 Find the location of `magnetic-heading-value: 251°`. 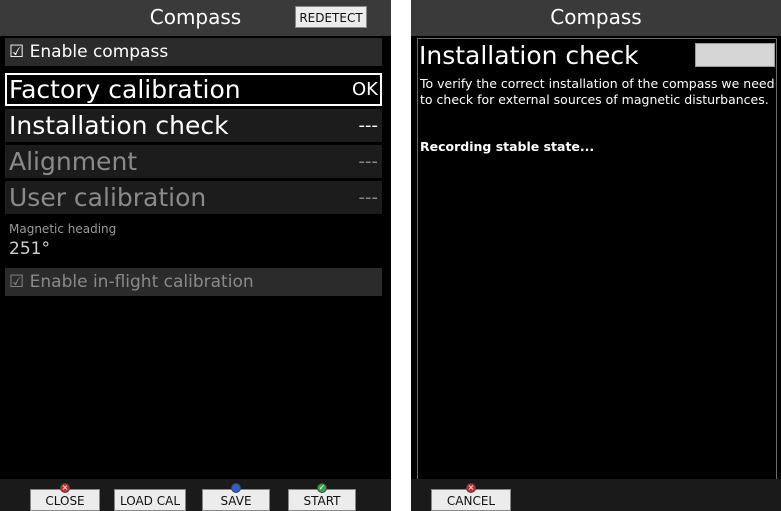

magnetic-heading-value: 251° is located at coordinates (29, 249).